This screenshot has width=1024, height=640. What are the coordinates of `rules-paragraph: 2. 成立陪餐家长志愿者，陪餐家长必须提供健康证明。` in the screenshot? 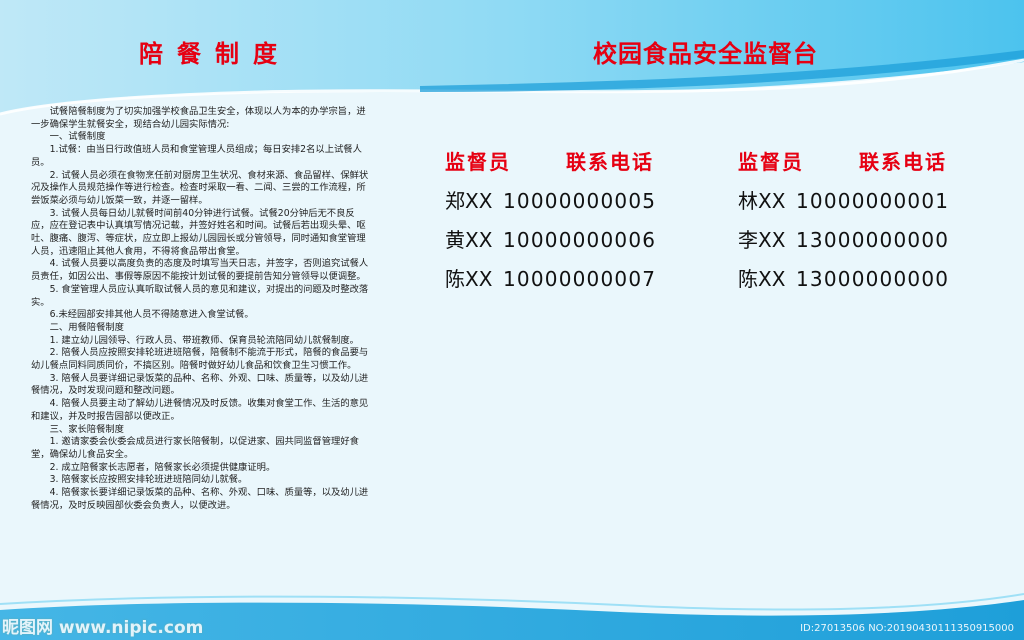 It's located at (162, 467).